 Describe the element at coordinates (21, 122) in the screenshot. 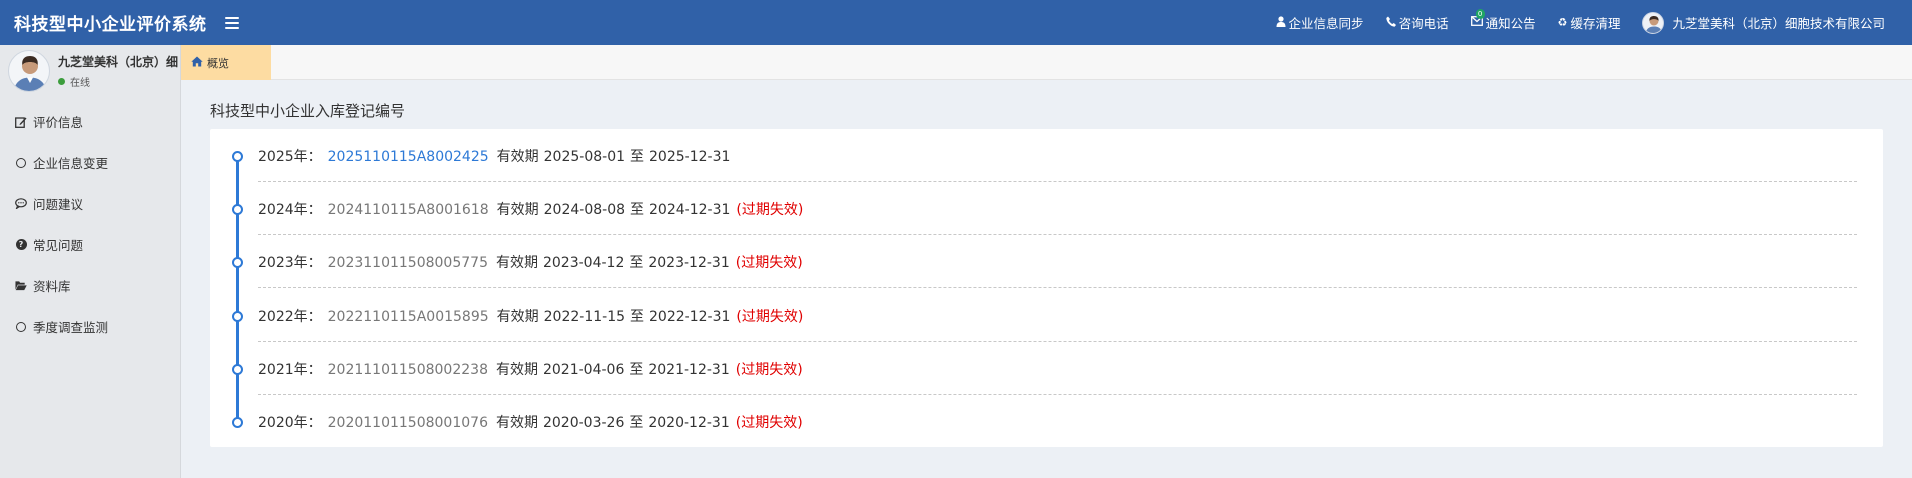

I see `edit-icon` at that location.